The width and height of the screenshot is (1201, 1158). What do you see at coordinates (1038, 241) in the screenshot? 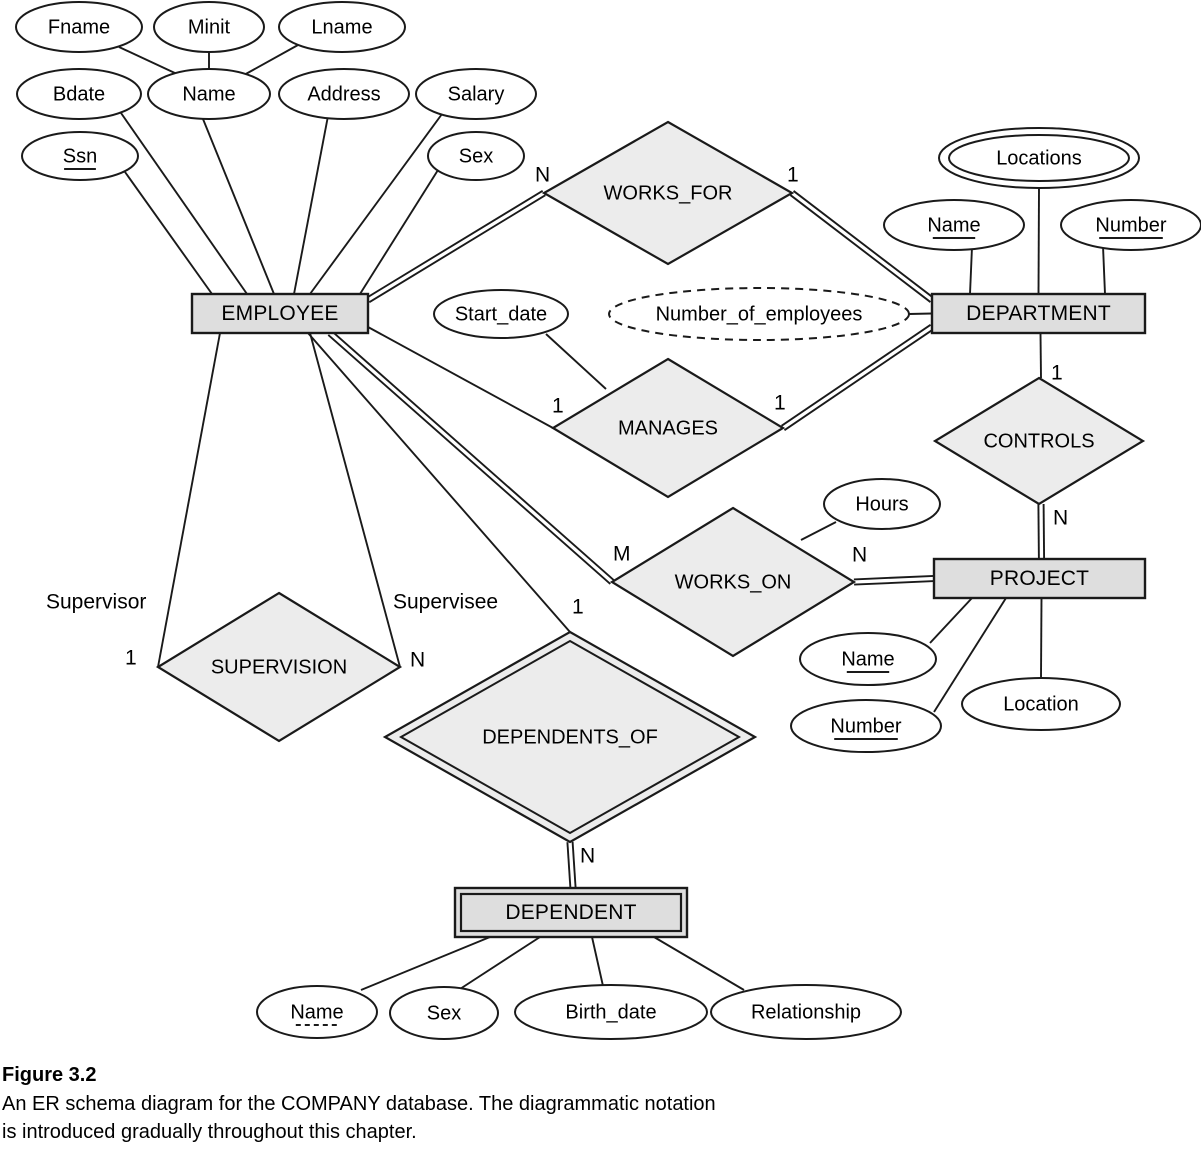
I see `attr-link-locations` at bounding box center [1038, 241].